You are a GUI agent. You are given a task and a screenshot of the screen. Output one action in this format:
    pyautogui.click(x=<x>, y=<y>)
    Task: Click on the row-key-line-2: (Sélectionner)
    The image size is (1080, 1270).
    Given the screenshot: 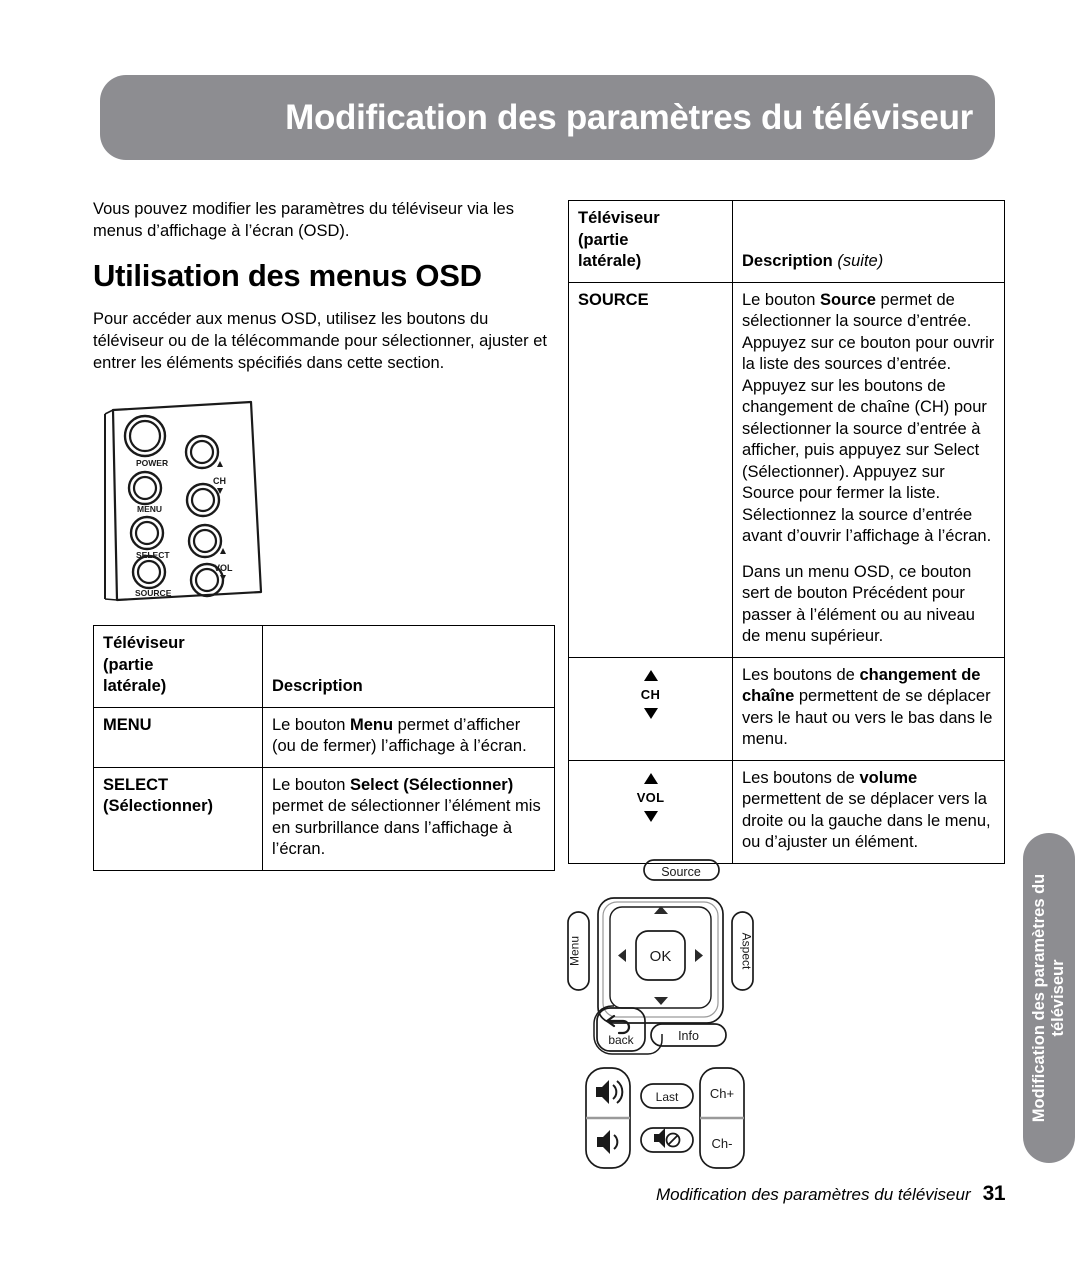 What is the action you would take?
    pyautogui.click(x=158, y=806)
    